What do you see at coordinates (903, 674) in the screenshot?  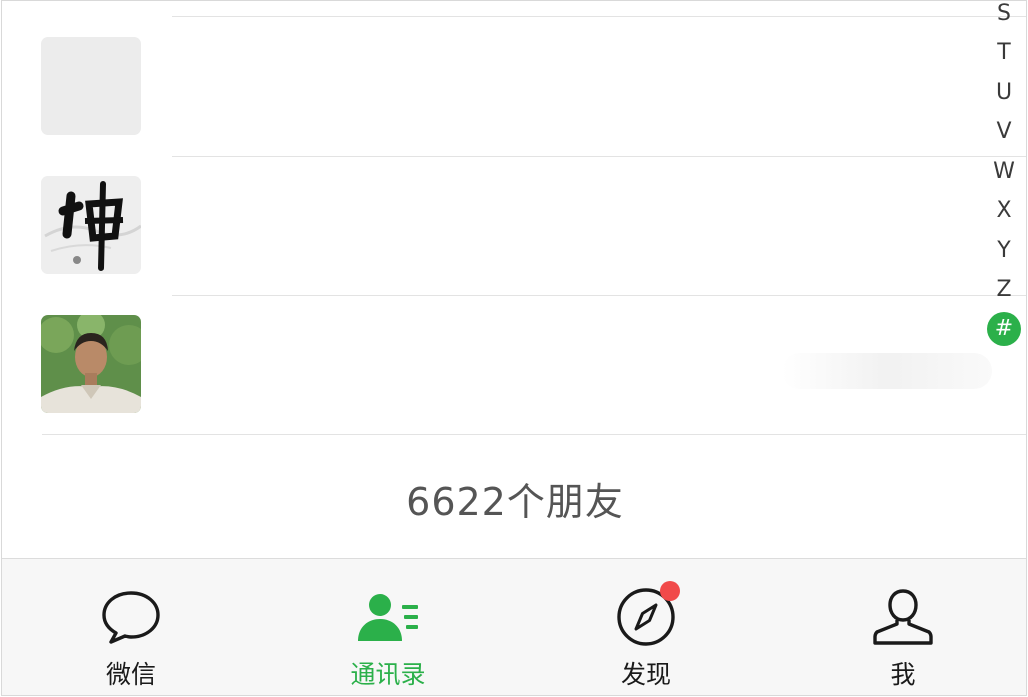 I see `tab-me-label: 我` at bounding box center [903, 674].